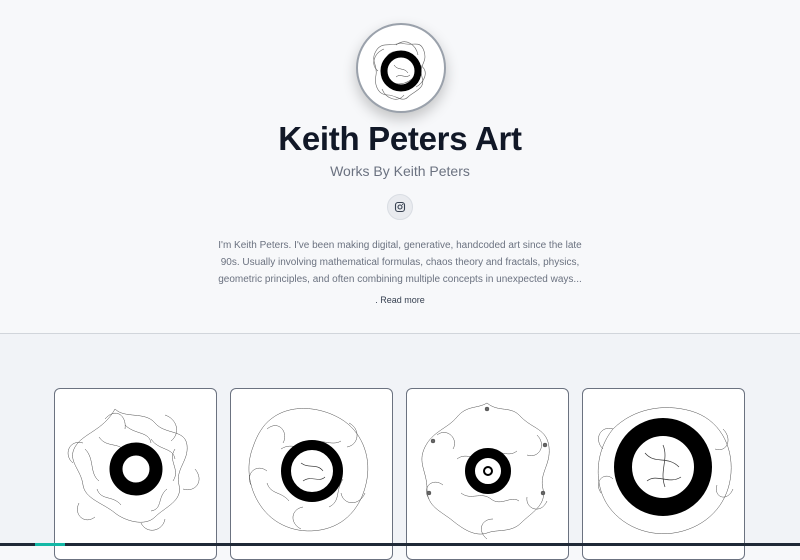 Image resolution: width=800 pixels, height=560 pixels. Describe the element at coordinates (400, 138) in the screenshot. I see `page-title: Keith Peters Art` at that location.